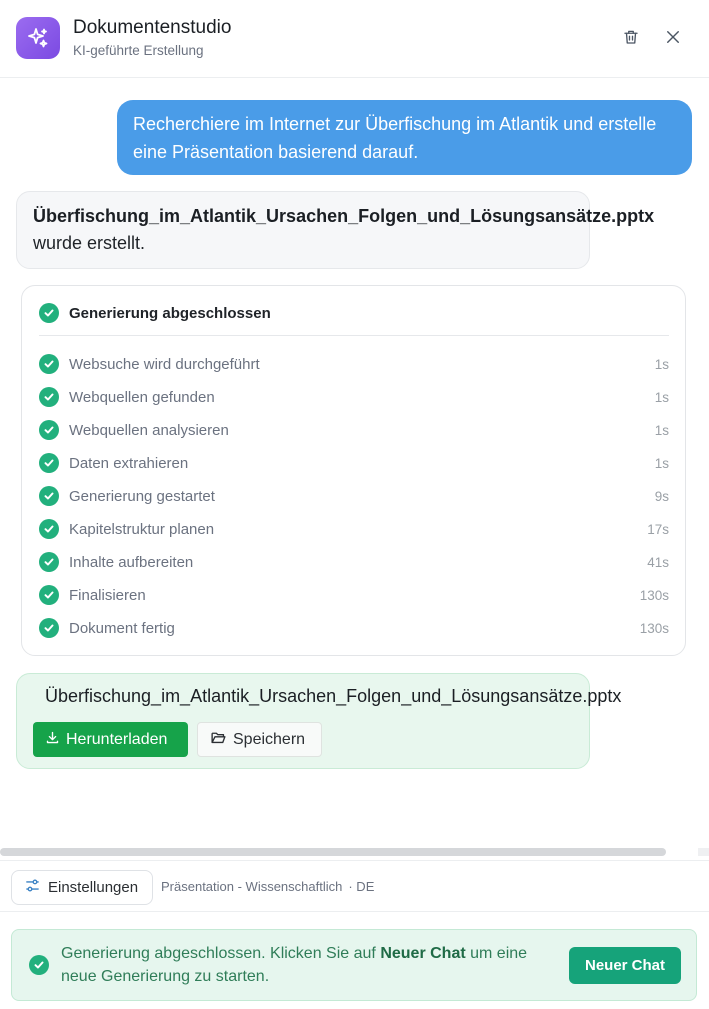 Image resolution: width=709 pixels, height=1009 pixels. What do you see at coordinates (354, 595) in the screenshot?
I see `step-item: Finalisieren 130s` at bounding box center [354, 595].